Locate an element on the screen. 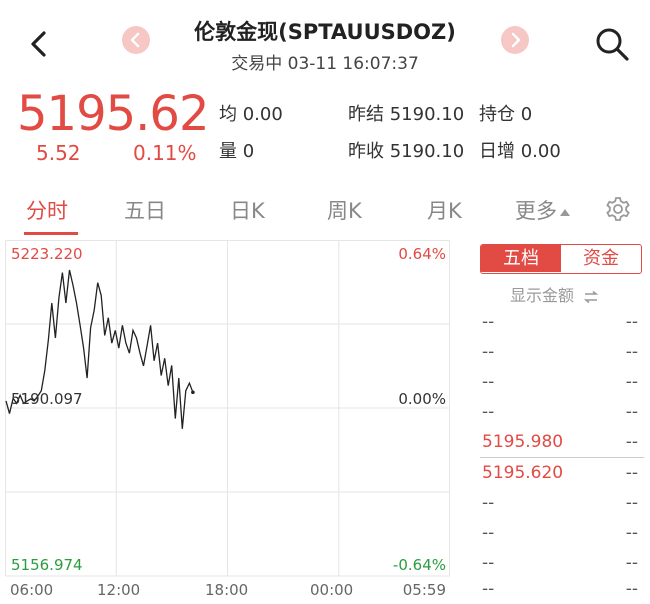 This screenshot has width=650, height=604. open-interest-stat: 持仓 0 is located at coordinates (505, 113).